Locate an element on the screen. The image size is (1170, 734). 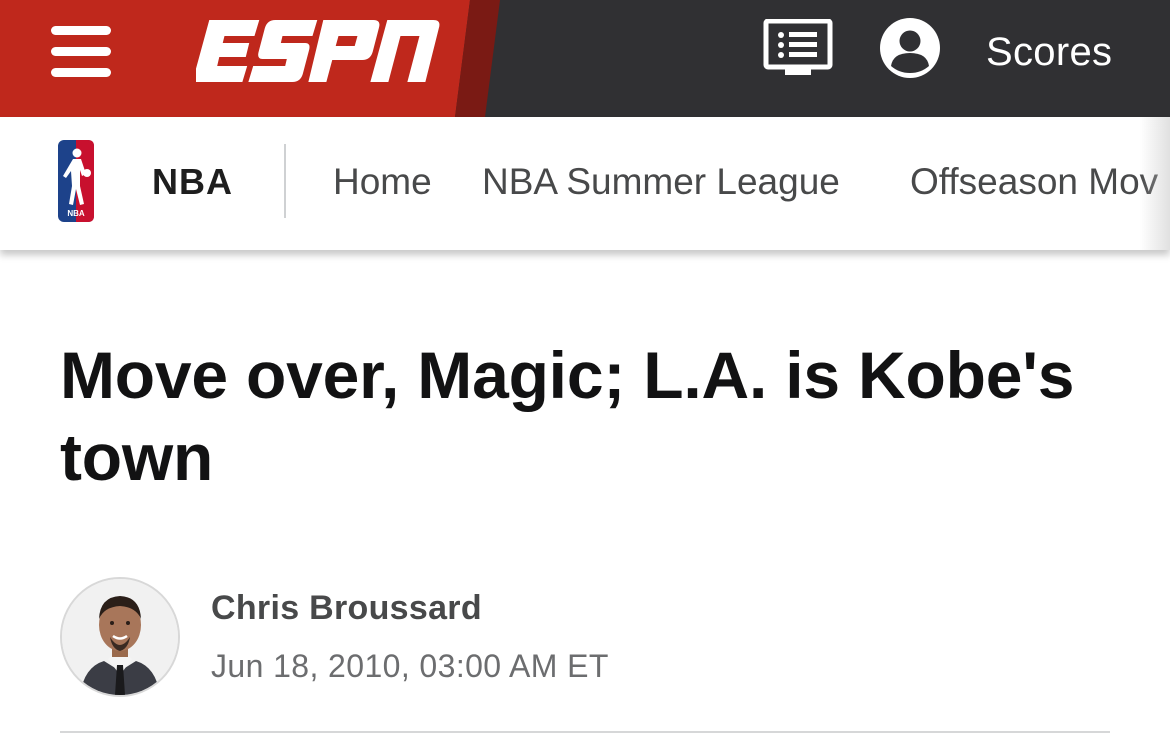
publish-timestamp: Jun 18, 2010, 03:00 AM ET is located at coordinates (410, 666).